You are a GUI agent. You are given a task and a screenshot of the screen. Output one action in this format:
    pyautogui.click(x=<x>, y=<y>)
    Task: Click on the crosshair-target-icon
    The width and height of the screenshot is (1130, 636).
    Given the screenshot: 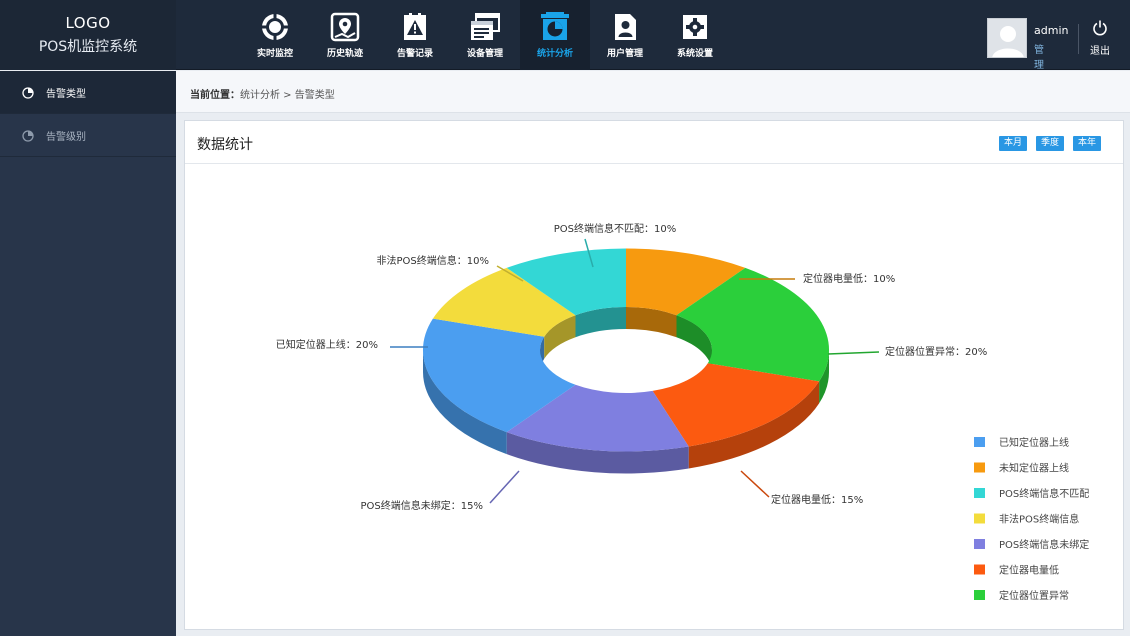 What is the action you would take?
    pyautogui.click(x=275, y=27)
    